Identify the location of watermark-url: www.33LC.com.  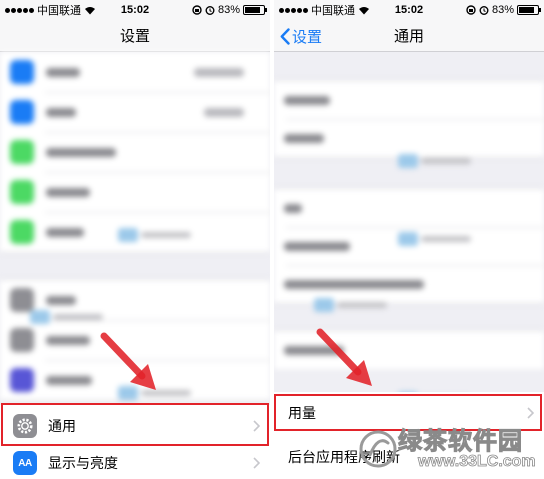
(477, 462).